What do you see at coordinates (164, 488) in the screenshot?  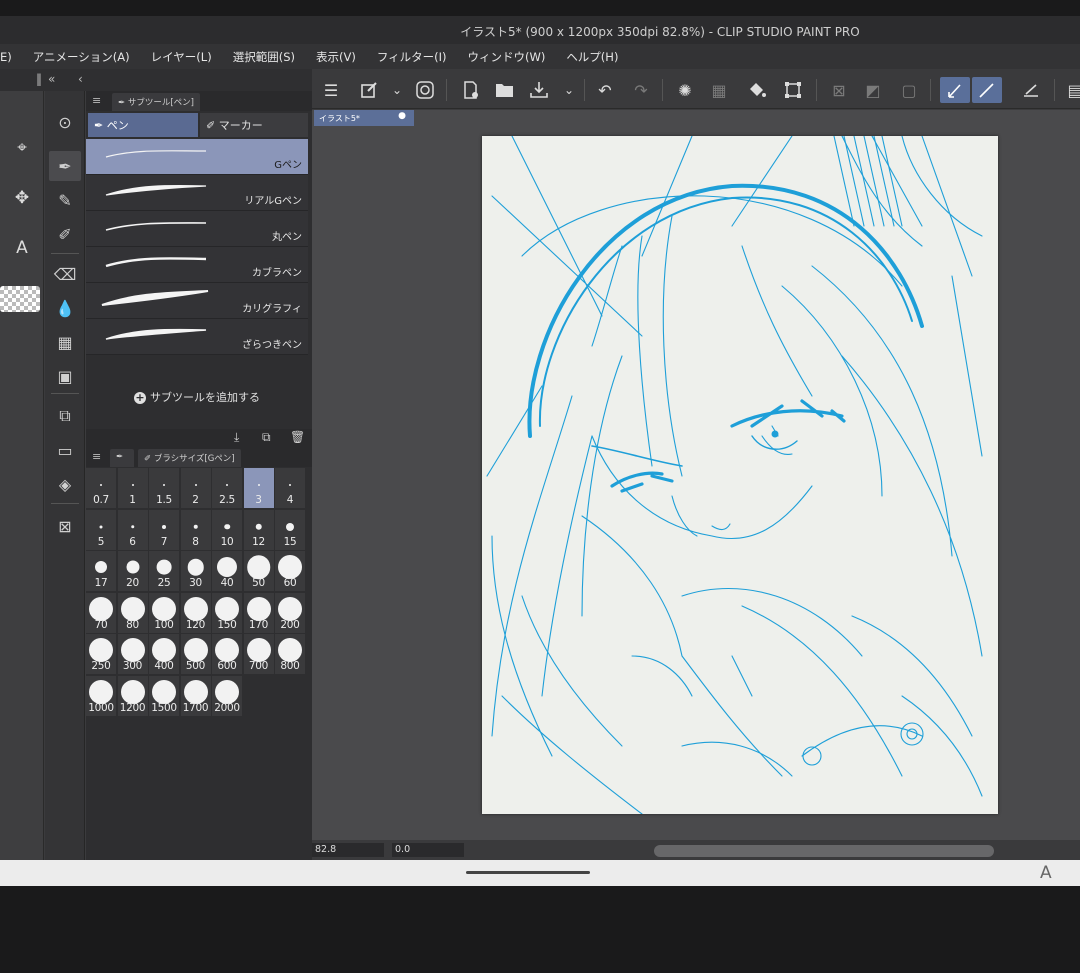 I see `brush-size-cell: 1.5` at bounding box center [164, 488].